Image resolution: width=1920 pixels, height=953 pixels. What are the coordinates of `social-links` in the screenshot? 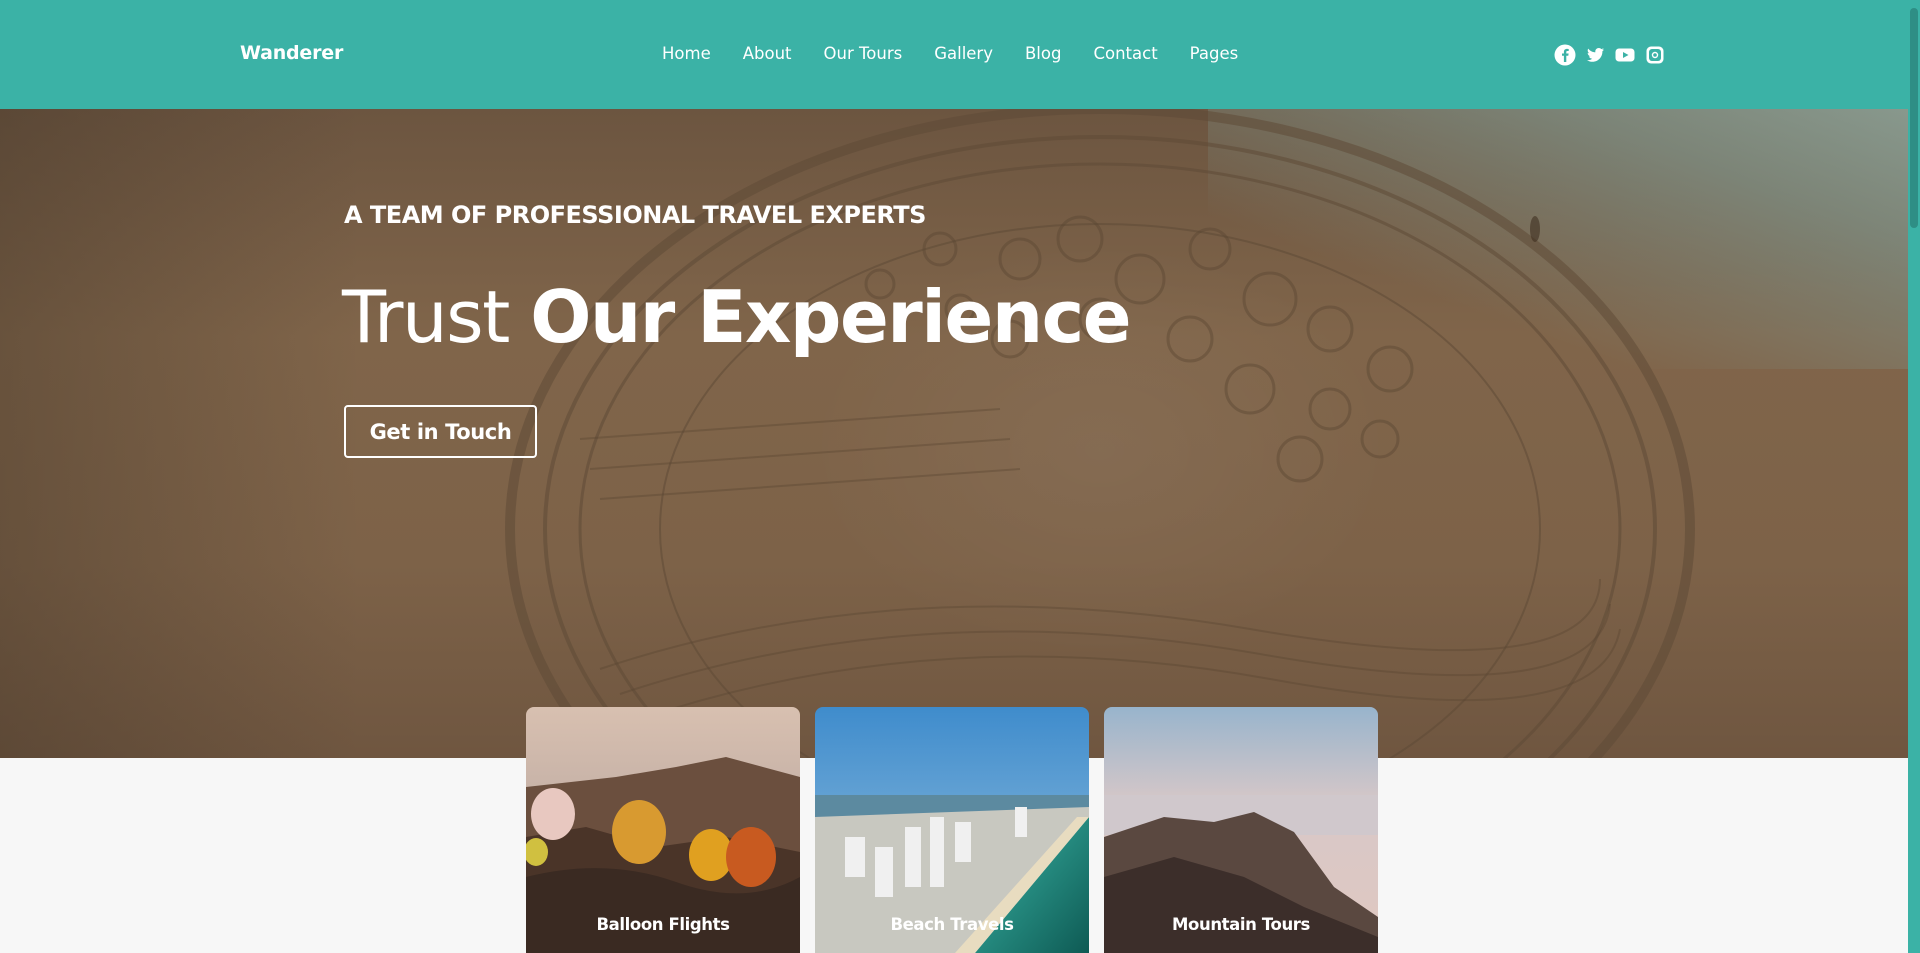 It's located at (1610, 55).